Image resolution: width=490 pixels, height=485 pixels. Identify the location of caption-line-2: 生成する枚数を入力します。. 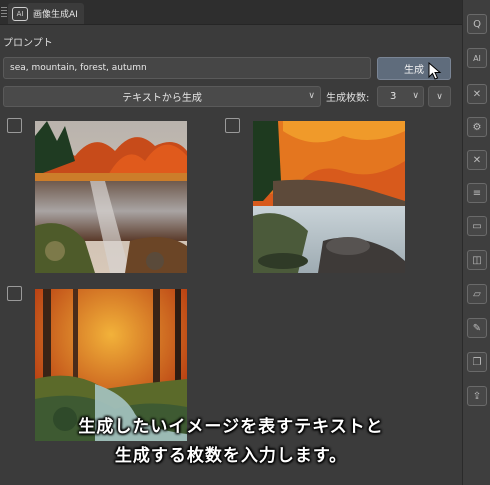
(231, 456).